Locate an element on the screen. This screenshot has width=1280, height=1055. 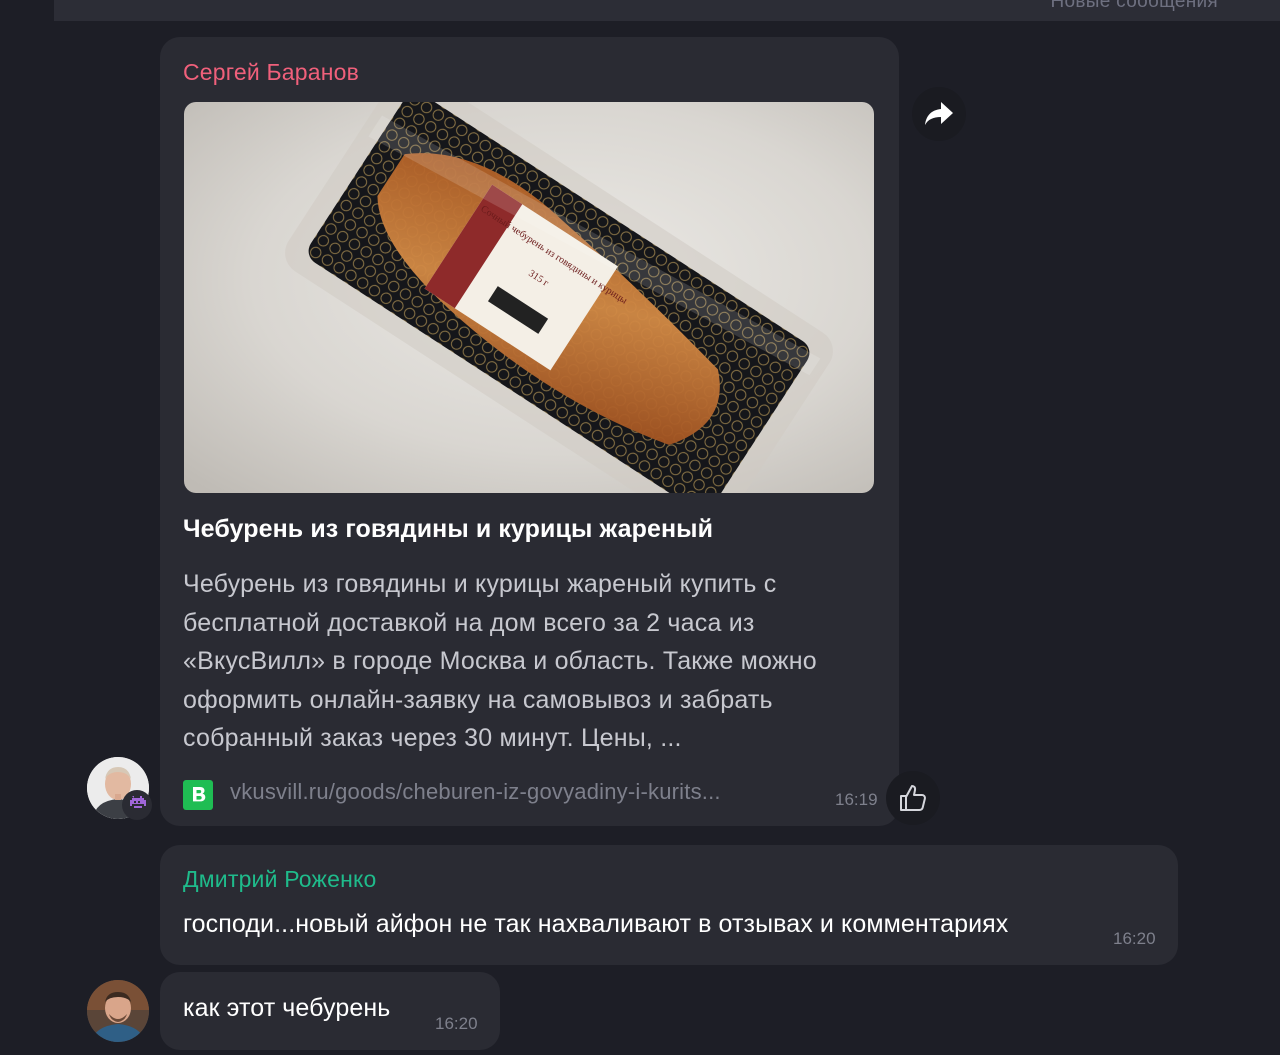
message-time: 16:19 is located at coordinates (856, 799).